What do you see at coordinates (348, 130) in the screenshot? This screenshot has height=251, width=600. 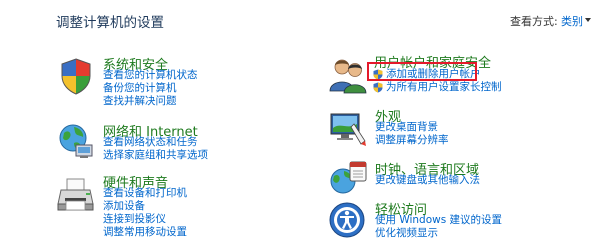 I see `appearance-display-icon` at bounding box center [348, 130].